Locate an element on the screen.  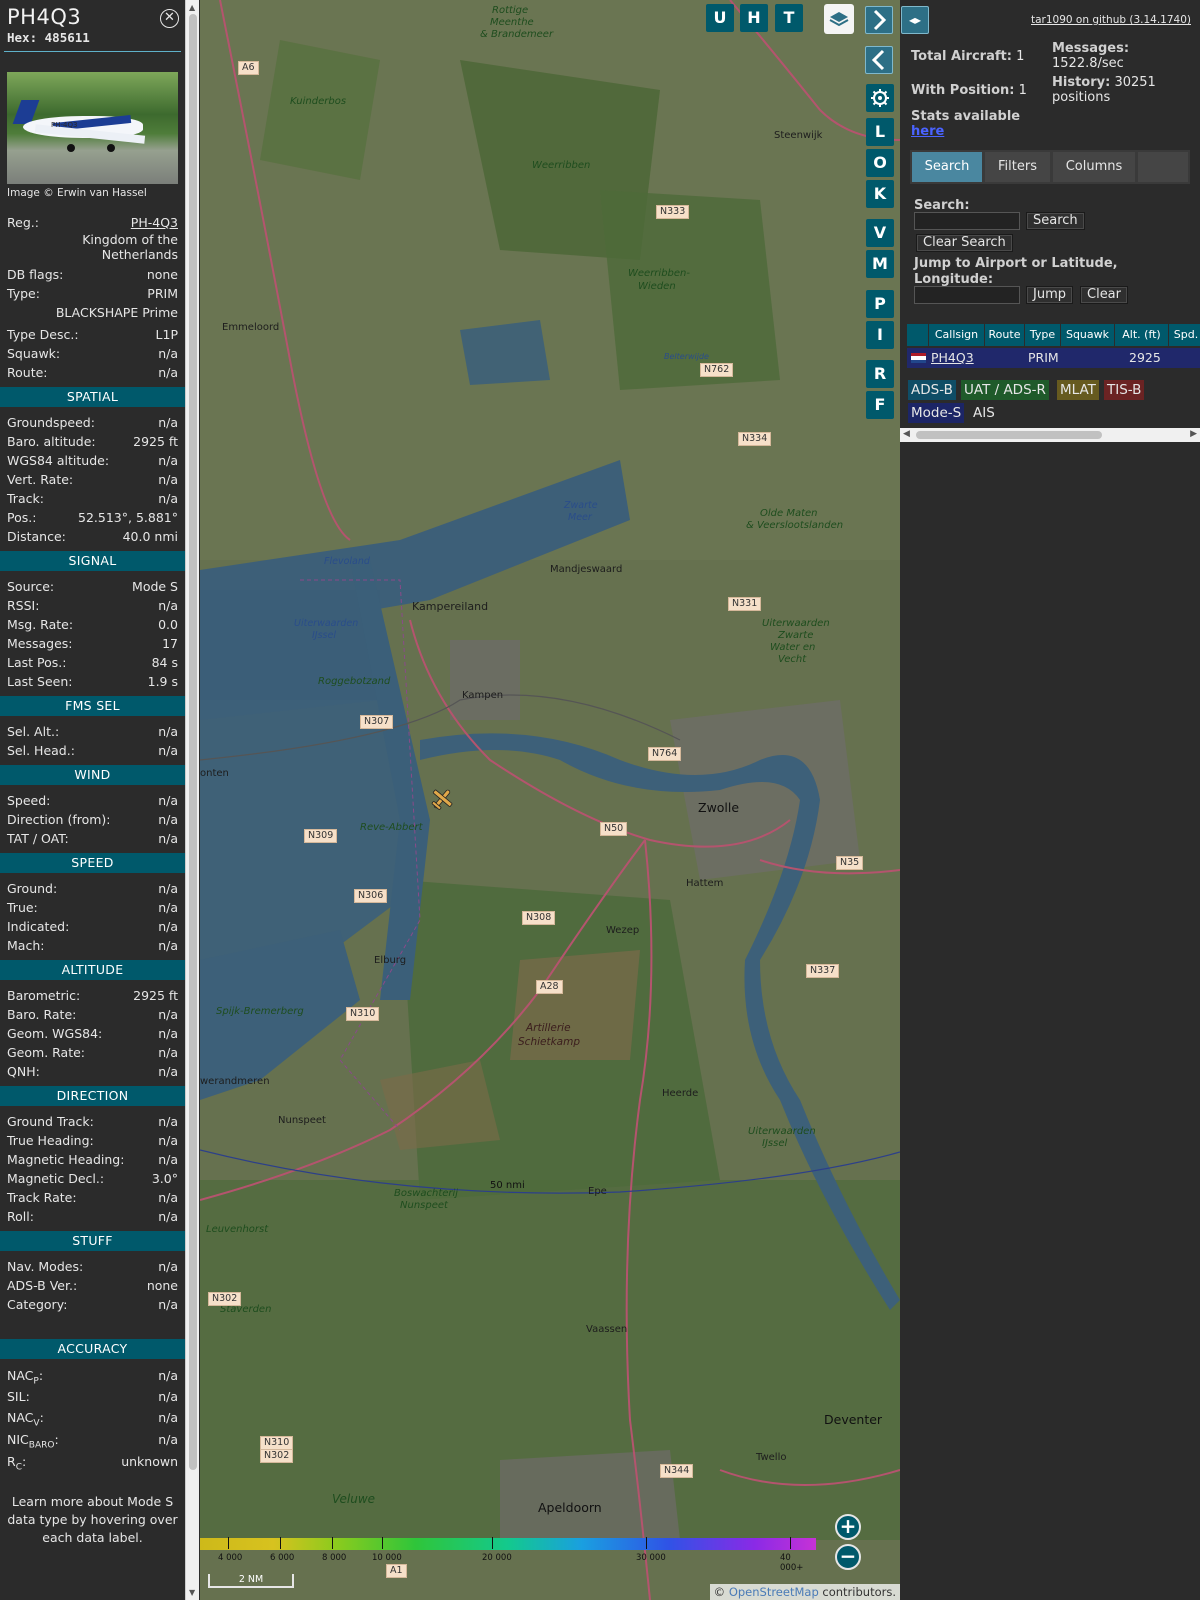
detail-row: Messages: 17 is located at coordinates (92, 643).